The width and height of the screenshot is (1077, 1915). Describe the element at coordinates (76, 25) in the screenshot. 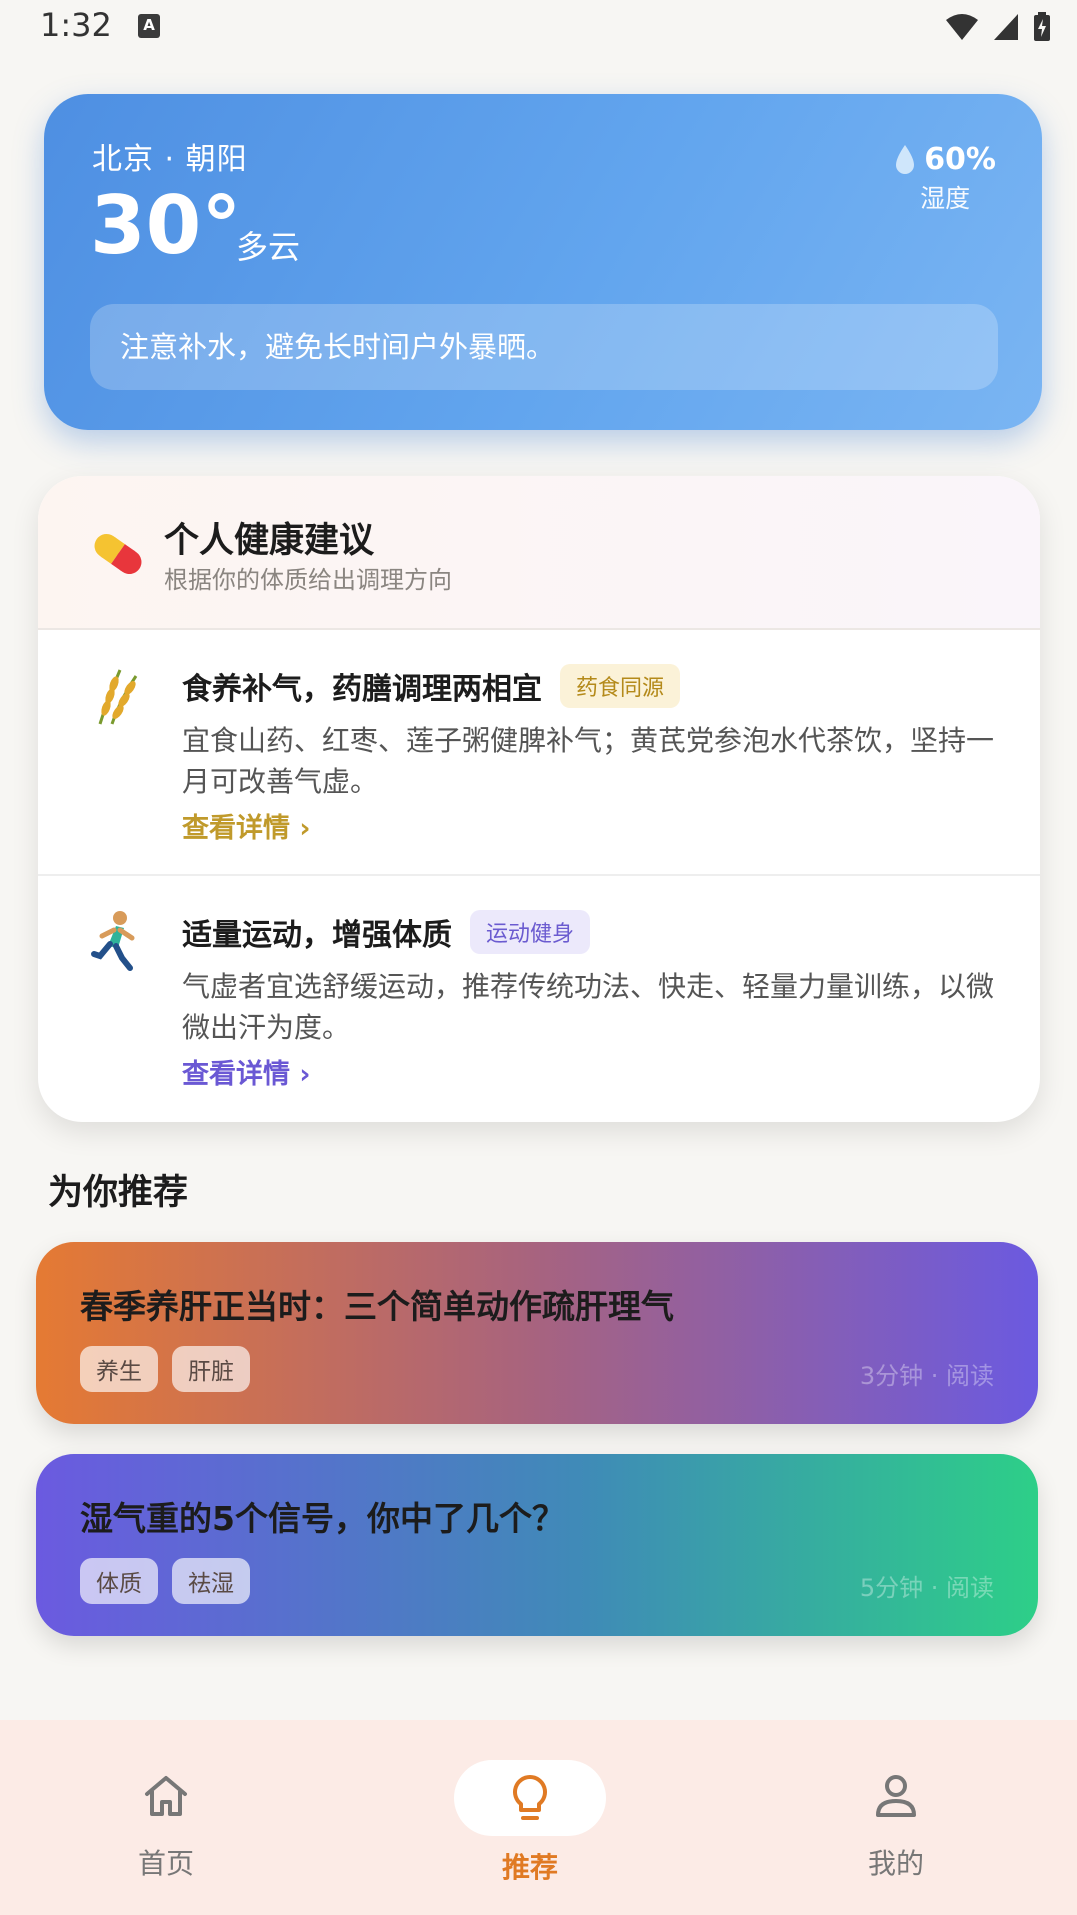

I see `status-time: 1:32` at that location.